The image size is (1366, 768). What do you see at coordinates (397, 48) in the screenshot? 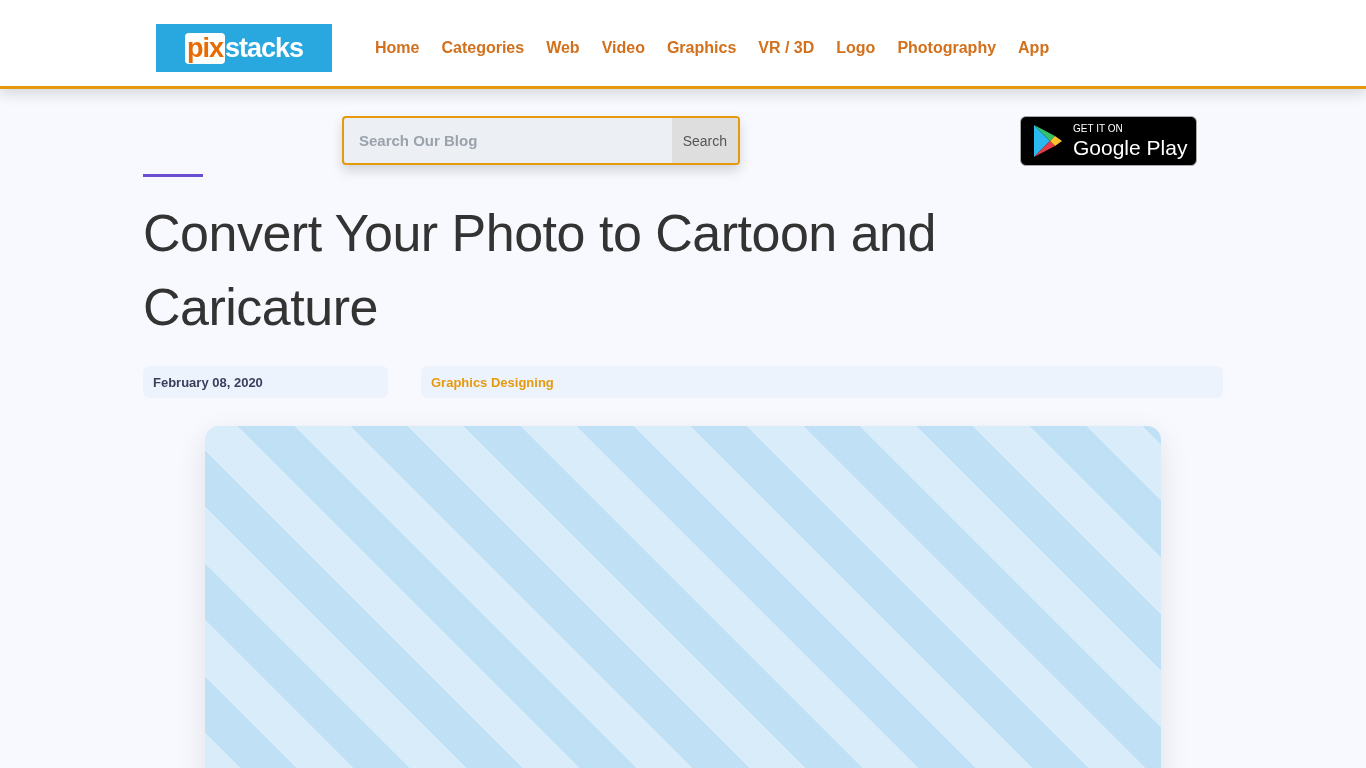
I see `nav-link: Home` at bounding box center [397, 48].